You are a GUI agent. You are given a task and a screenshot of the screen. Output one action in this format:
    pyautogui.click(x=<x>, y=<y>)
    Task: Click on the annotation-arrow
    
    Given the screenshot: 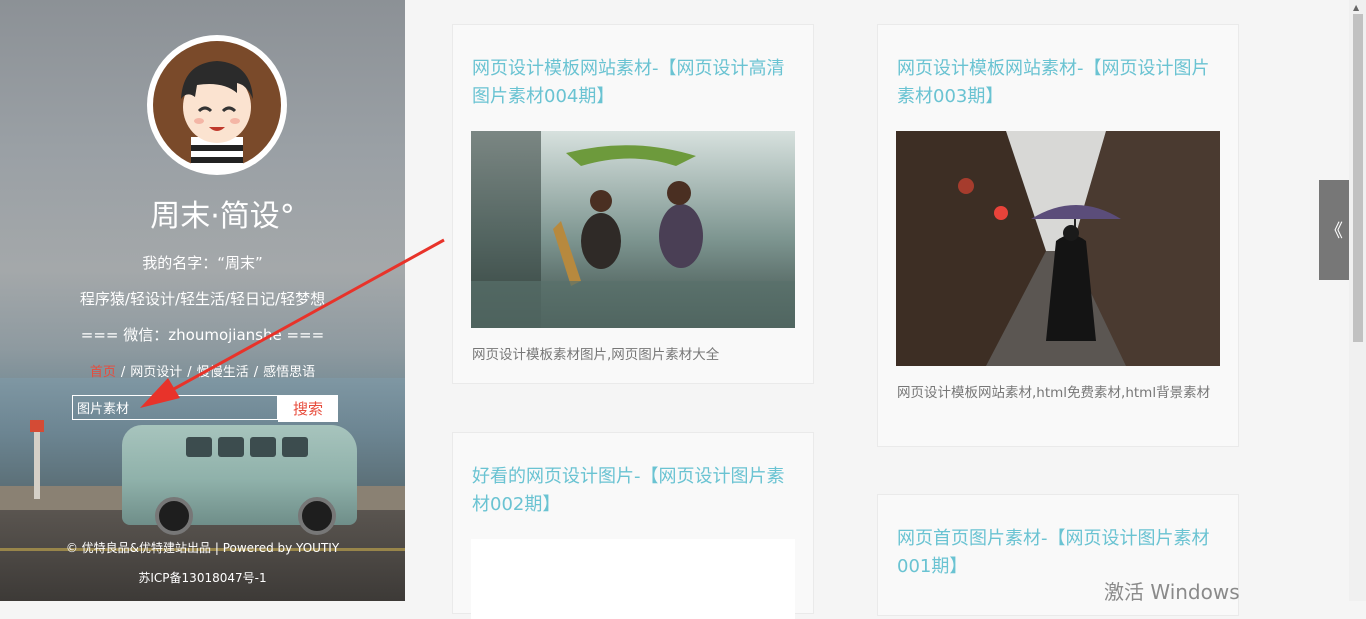 What is the action you would take?
    pyautogui.click(x=292, y=323)
    